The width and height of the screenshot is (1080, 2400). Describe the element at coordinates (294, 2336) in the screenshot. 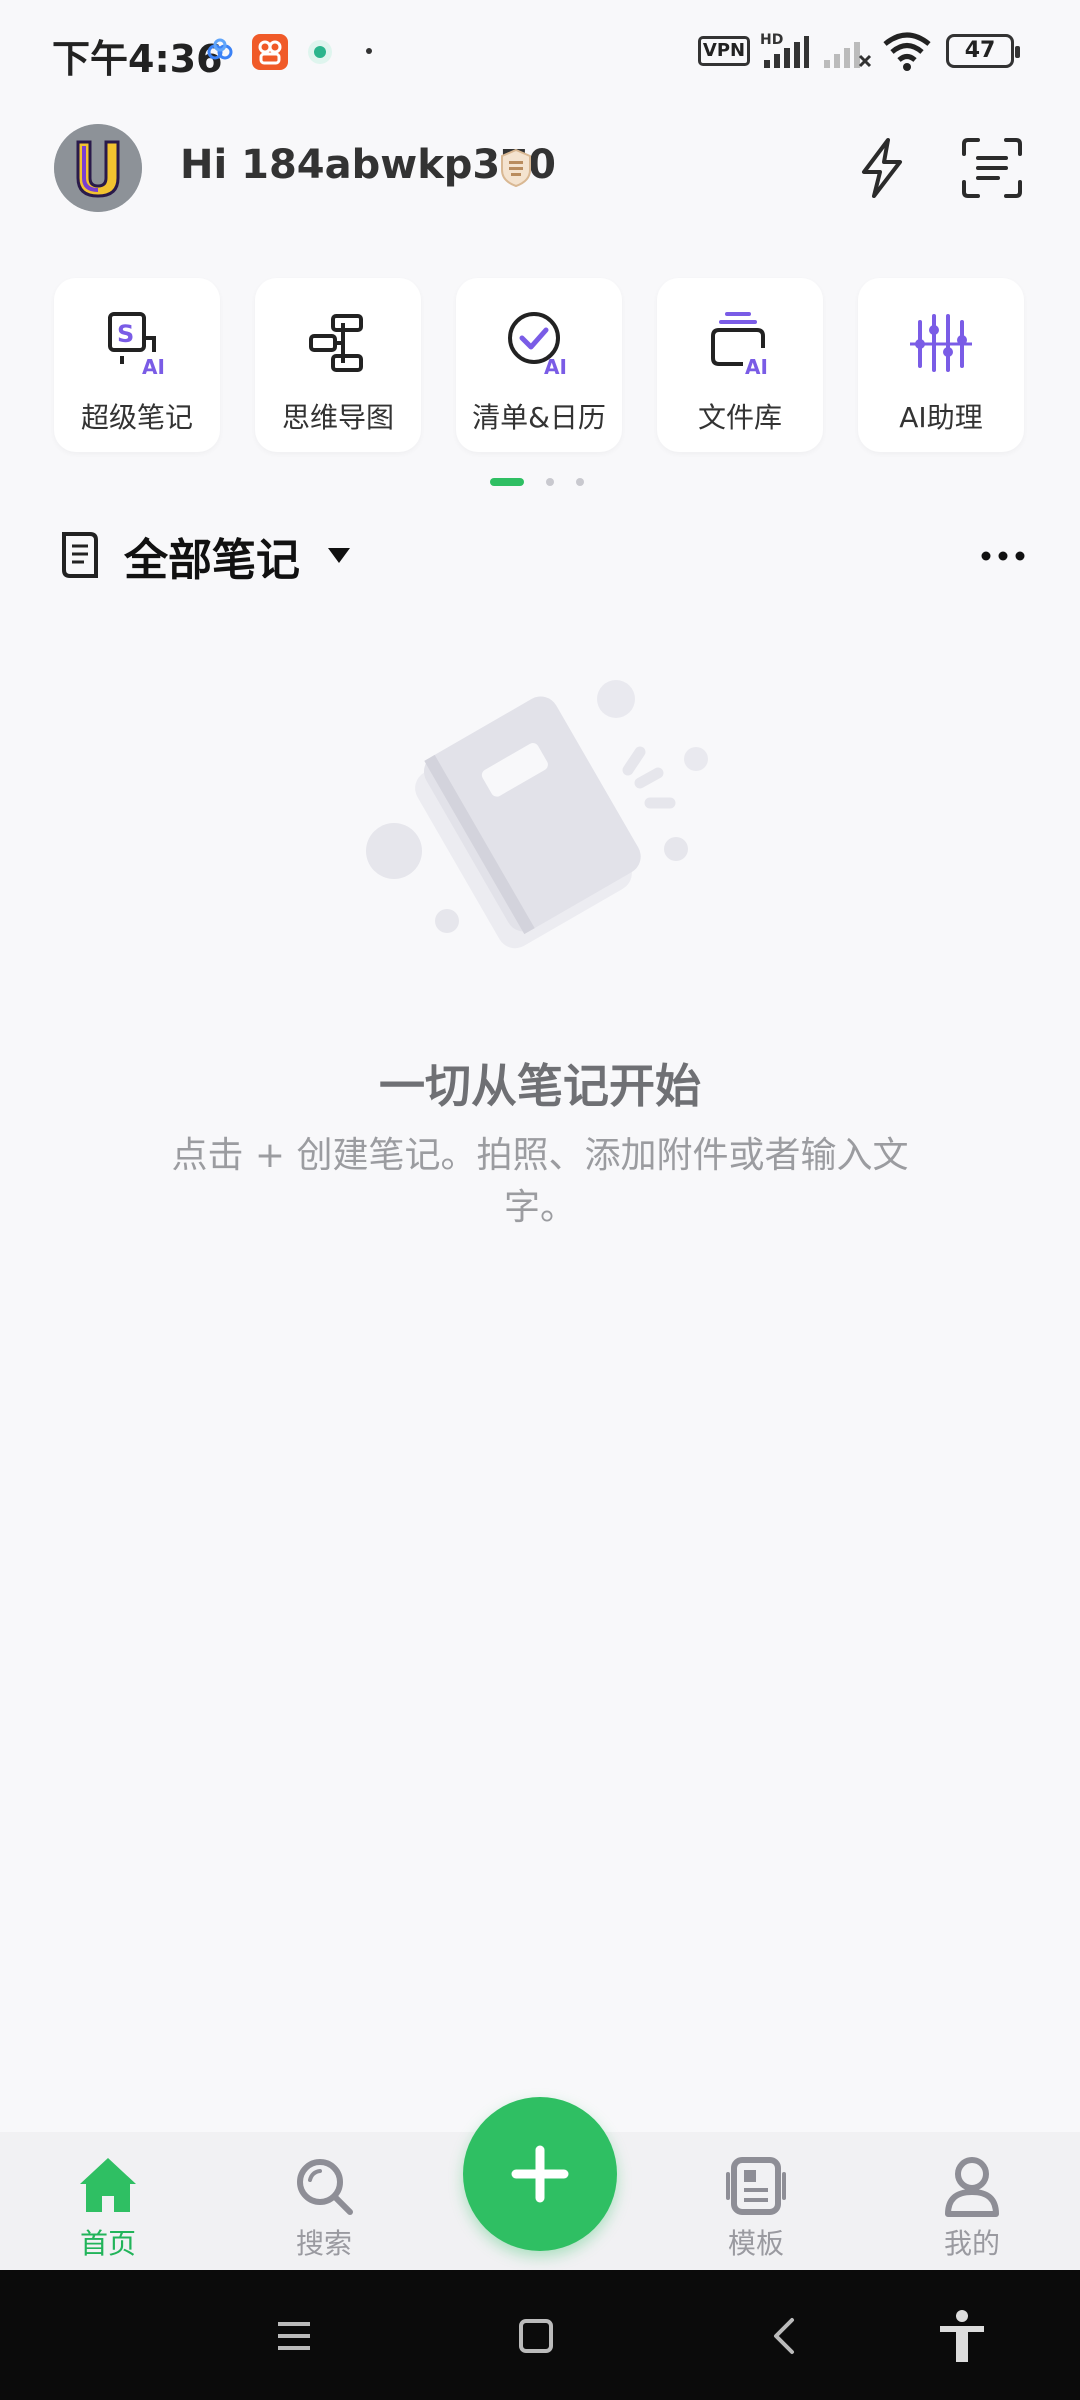

I see `menu-icon` at that location.